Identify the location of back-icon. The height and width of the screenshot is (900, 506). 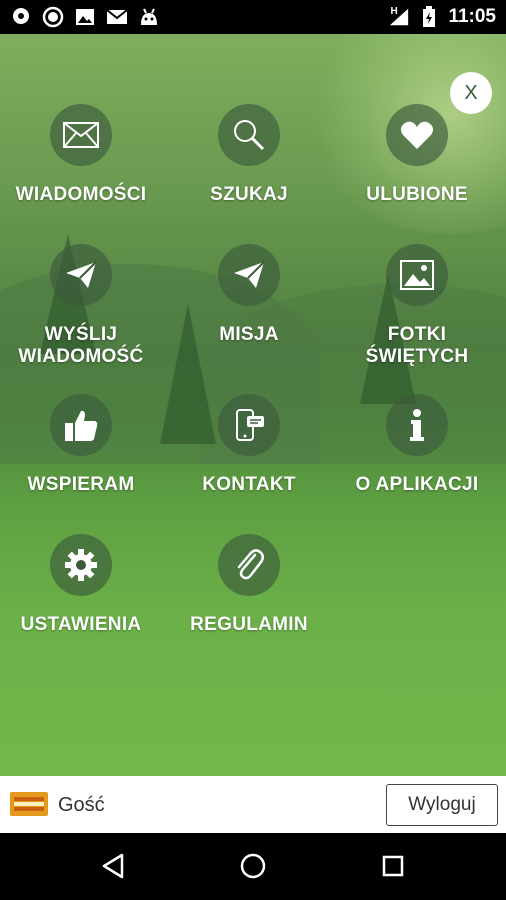
(113, 866).